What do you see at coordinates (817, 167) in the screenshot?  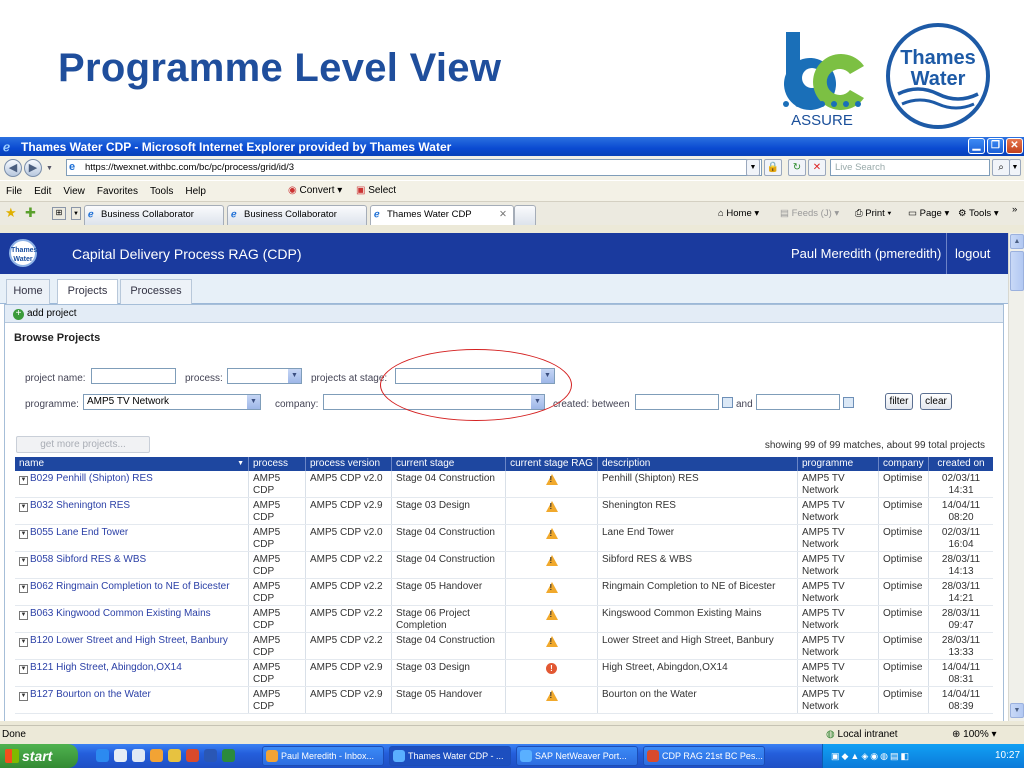 I see `stop-icon: ✕` at bounding box center [817, 167].